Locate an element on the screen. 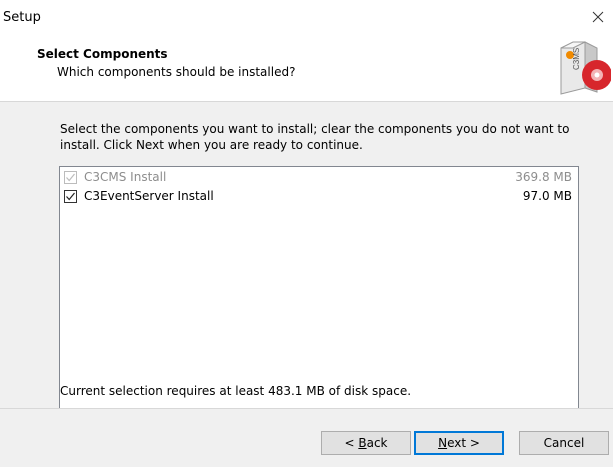 Image resolution: width=613 pixels, height=467 pixels. component-item-c3eventserver: C3EventServer Install 97.0 MB is located at coordinates (319, 197).